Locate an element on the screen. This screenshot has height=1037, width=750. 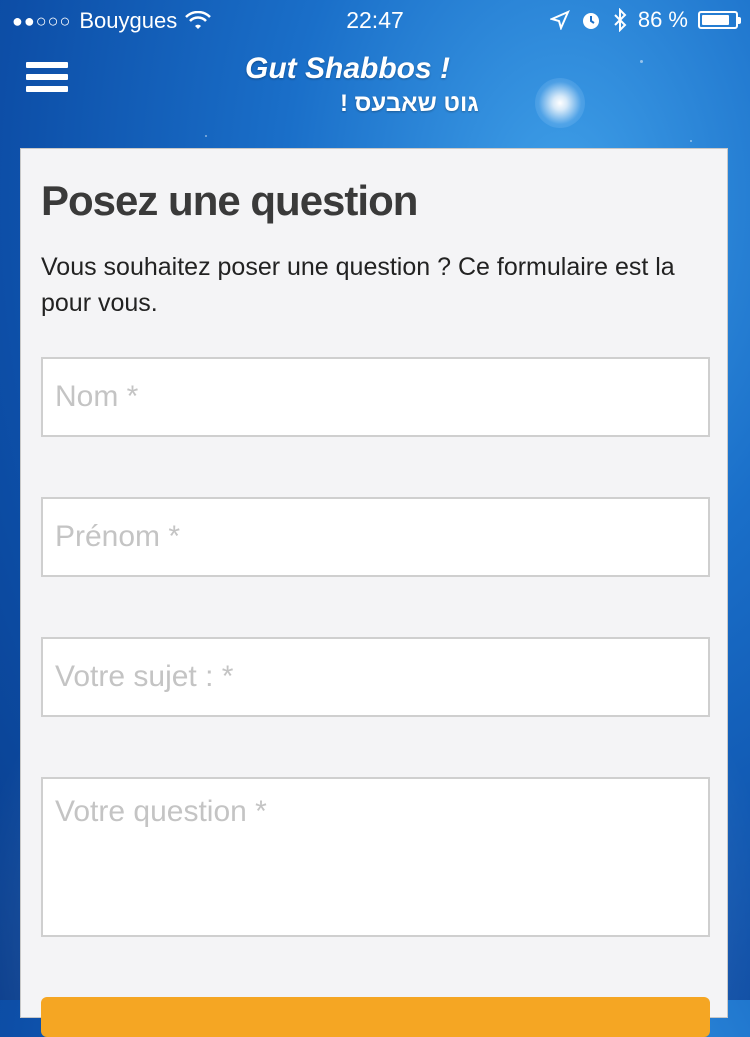
submit-button is located at coordinates (375, 1017).